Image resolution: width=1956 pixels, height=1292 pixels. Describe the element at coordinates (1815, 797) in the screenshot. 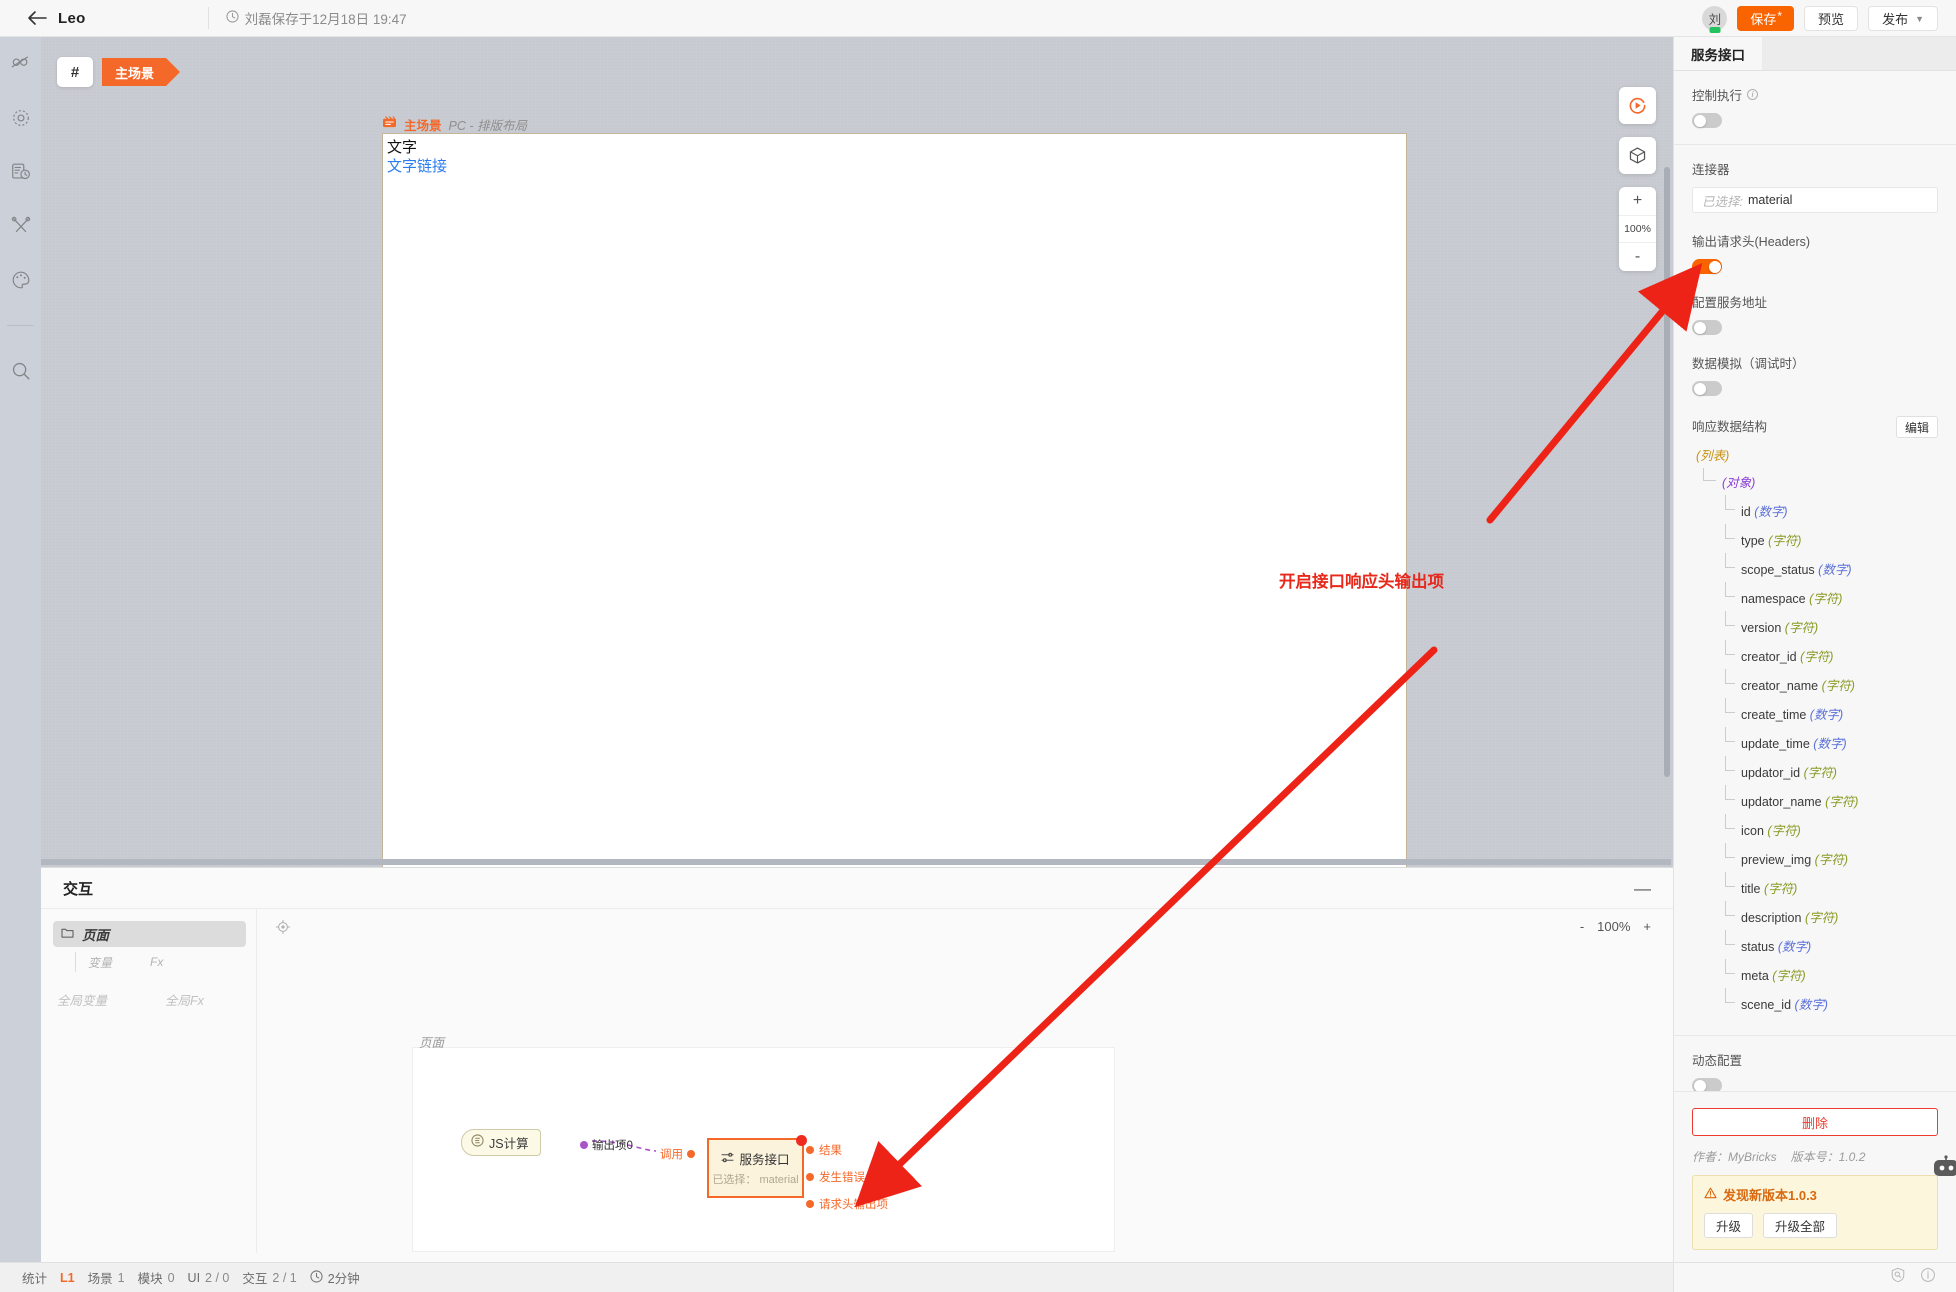

I see `structure-field-updator_name: updator_name (字符)` at that location.